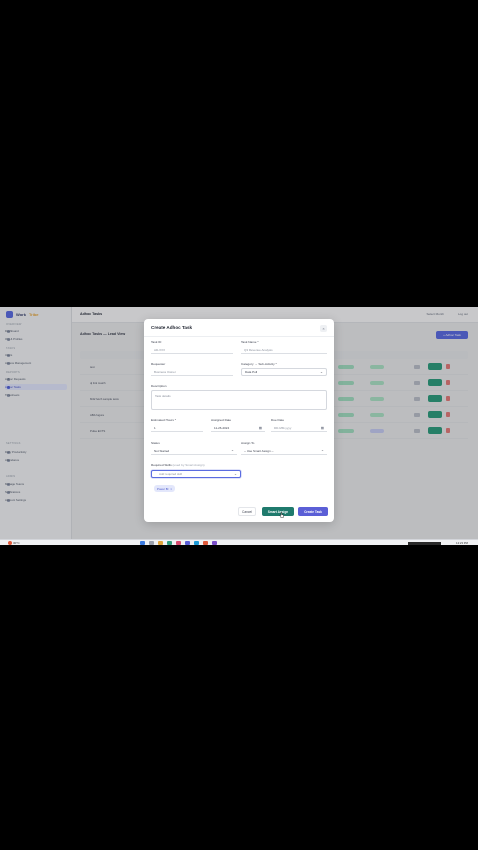  What do you see at coordinates (239, 336) in the screenshot?
I see `modal-divider` at bounding box center [239, 336].